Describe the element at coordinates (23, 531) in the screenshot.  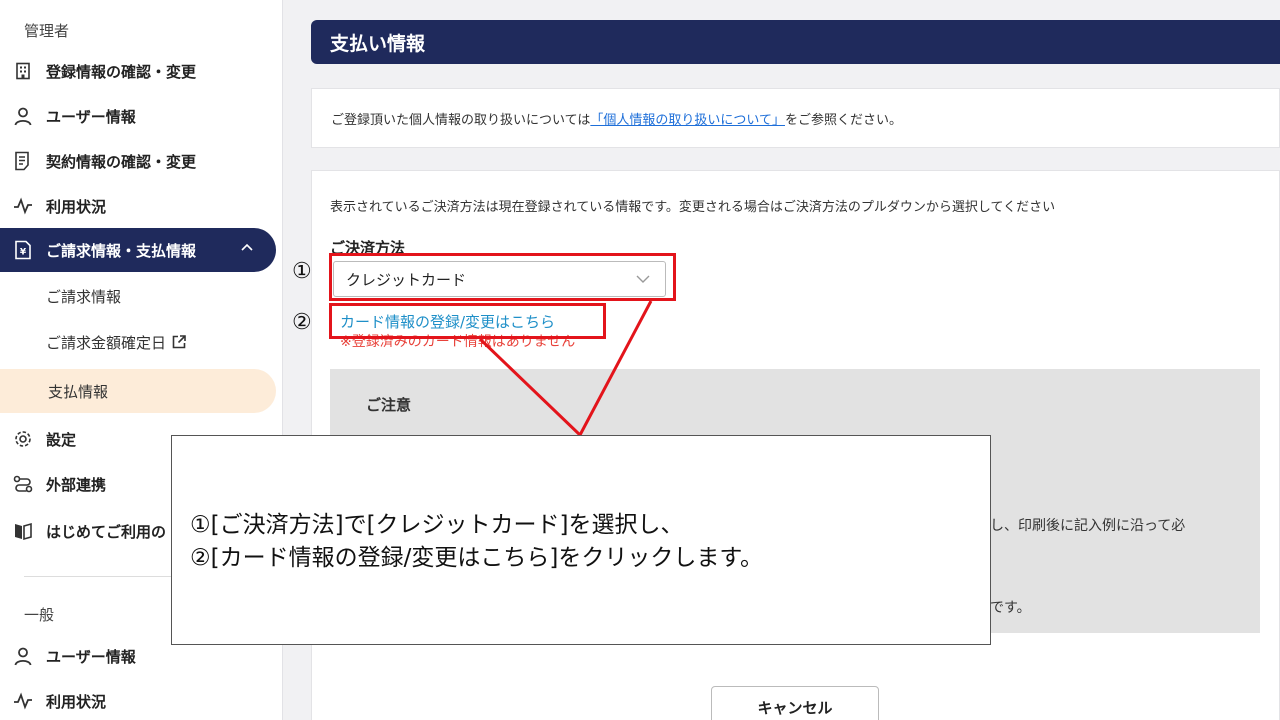
I see `book-icon` at that location.